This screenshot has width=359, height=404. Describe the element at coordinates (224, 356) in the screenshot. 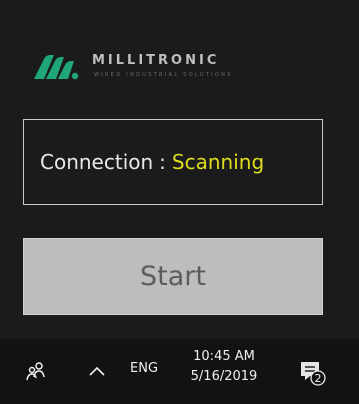

I see `clock-time: 10:45 AM` at that location.